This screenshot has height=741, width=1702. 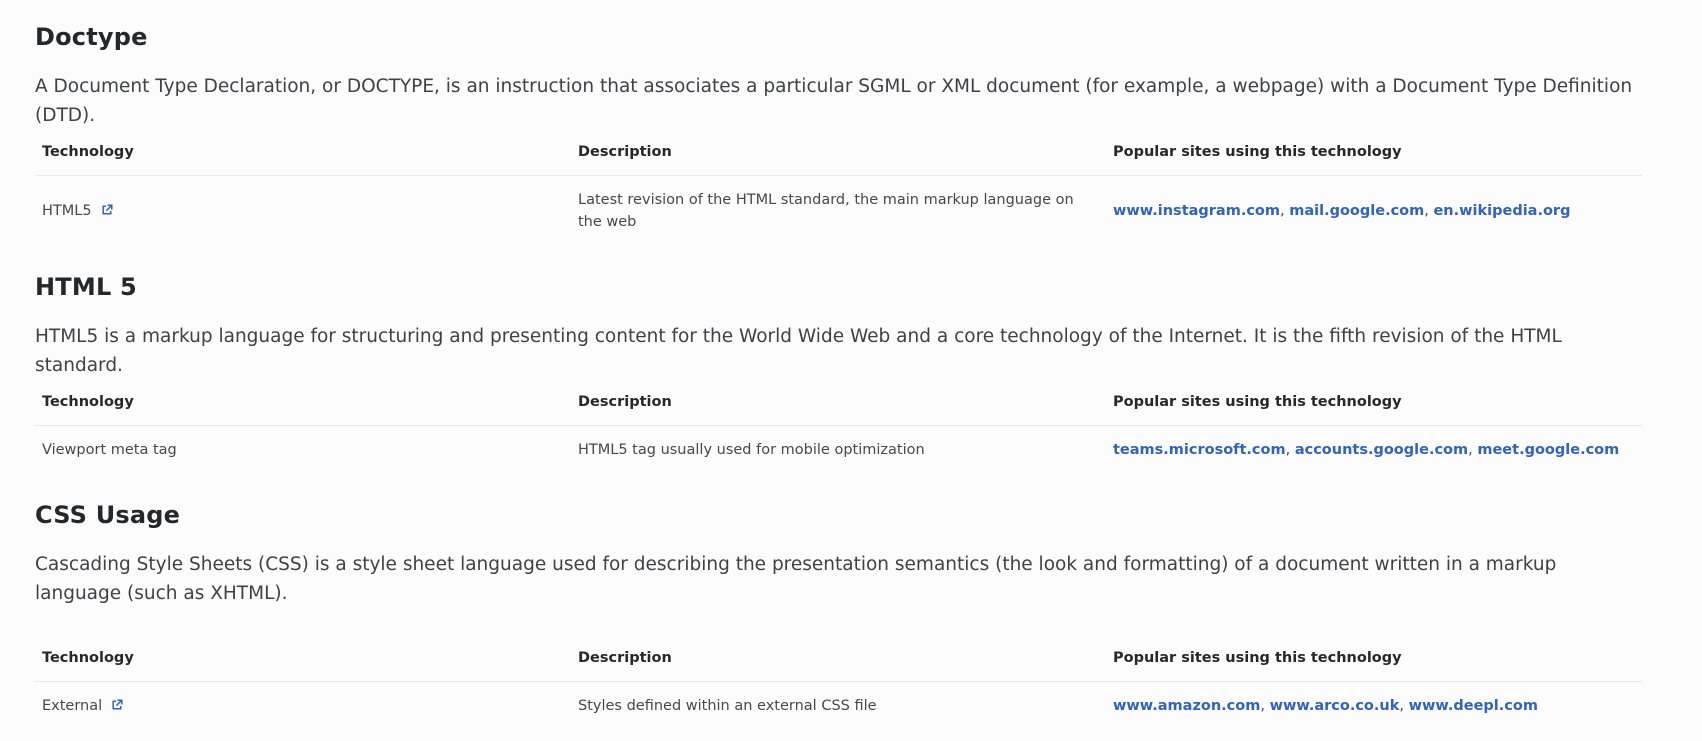 I want to click on site-link: teams.microsoft.com, so click(x=1199, y=450).